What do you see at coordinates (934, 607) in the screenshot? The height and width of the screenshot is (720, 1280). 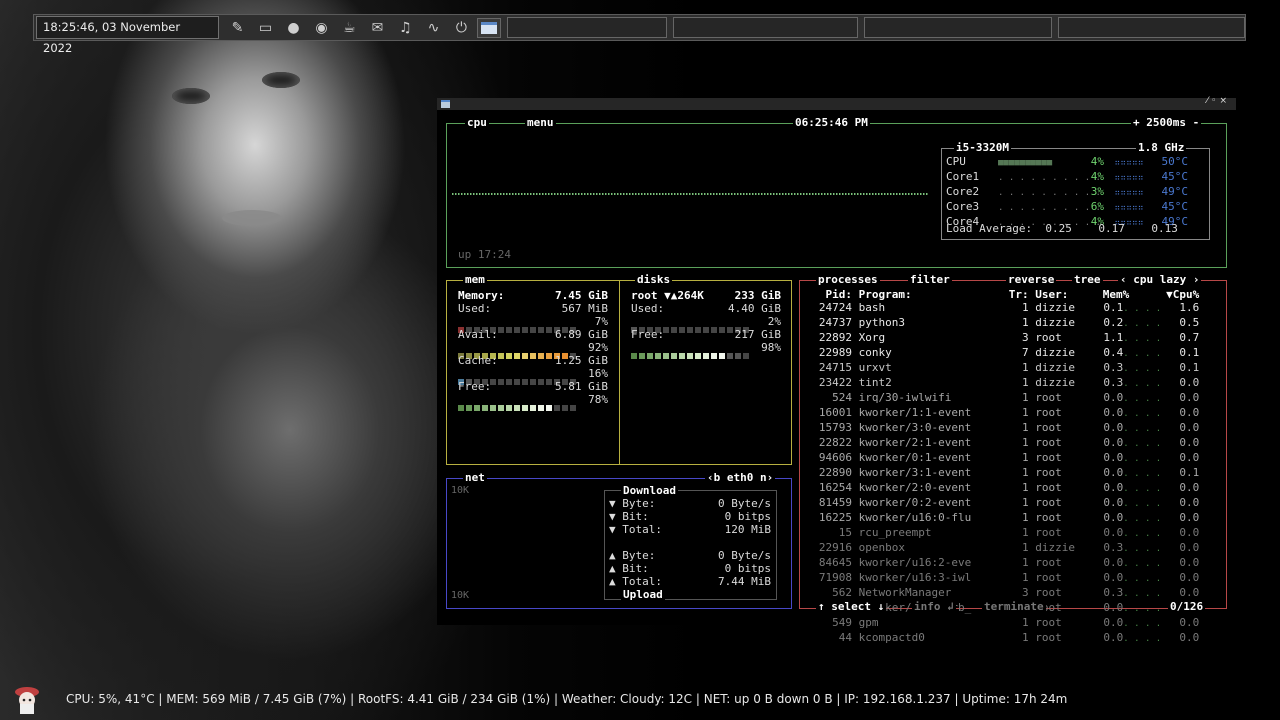 I see `info-button: info ↲` at bounding box center [934, 607].